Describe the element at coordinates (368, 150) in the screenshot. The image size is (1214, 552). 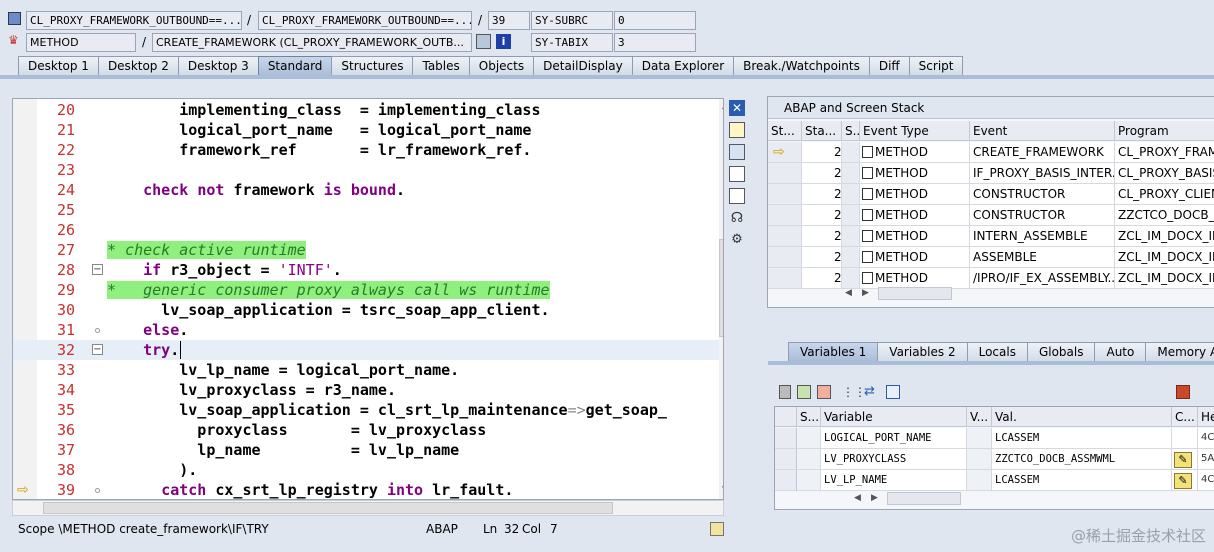
I see `code-line: 22 framework_ref = lr_framework_ref.` at that location.